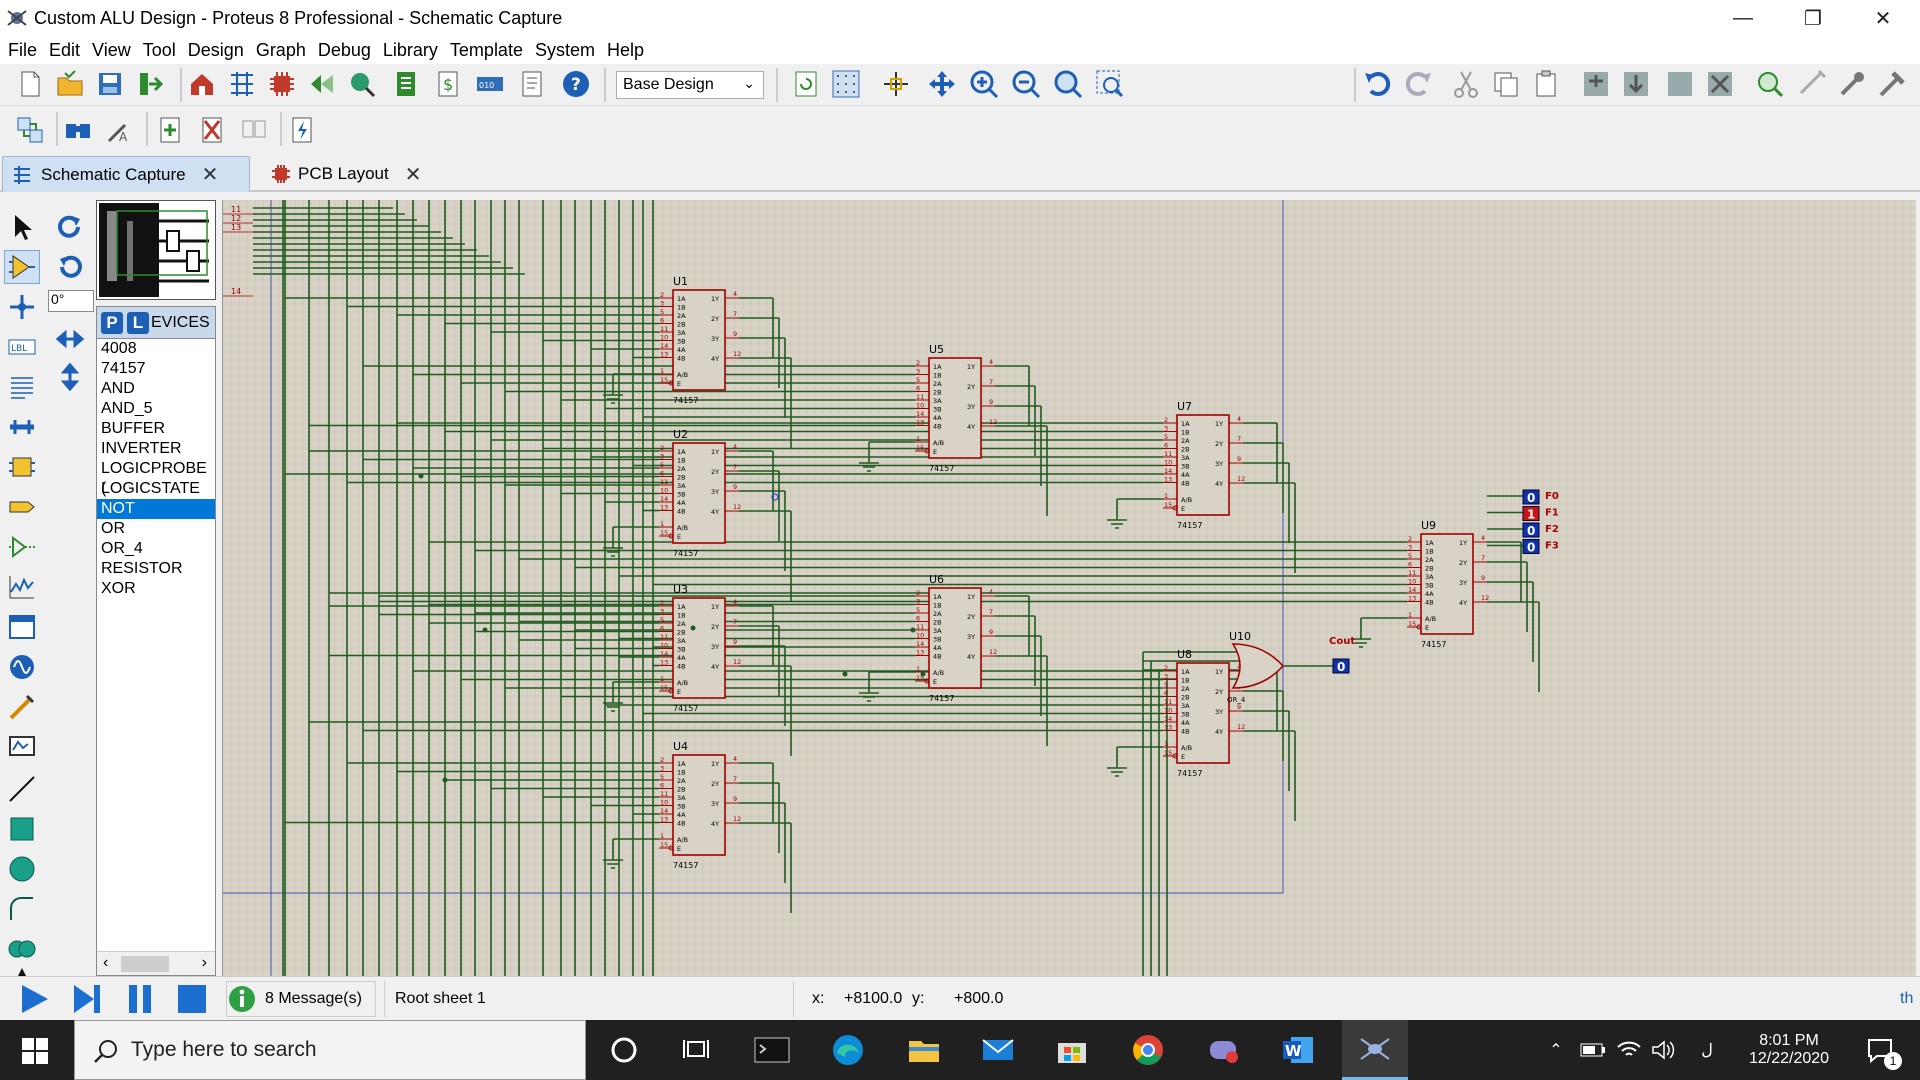  Describe the element at coordinates (1770, 84) in the screenshot. I see `pick-parts-icon` at that location.